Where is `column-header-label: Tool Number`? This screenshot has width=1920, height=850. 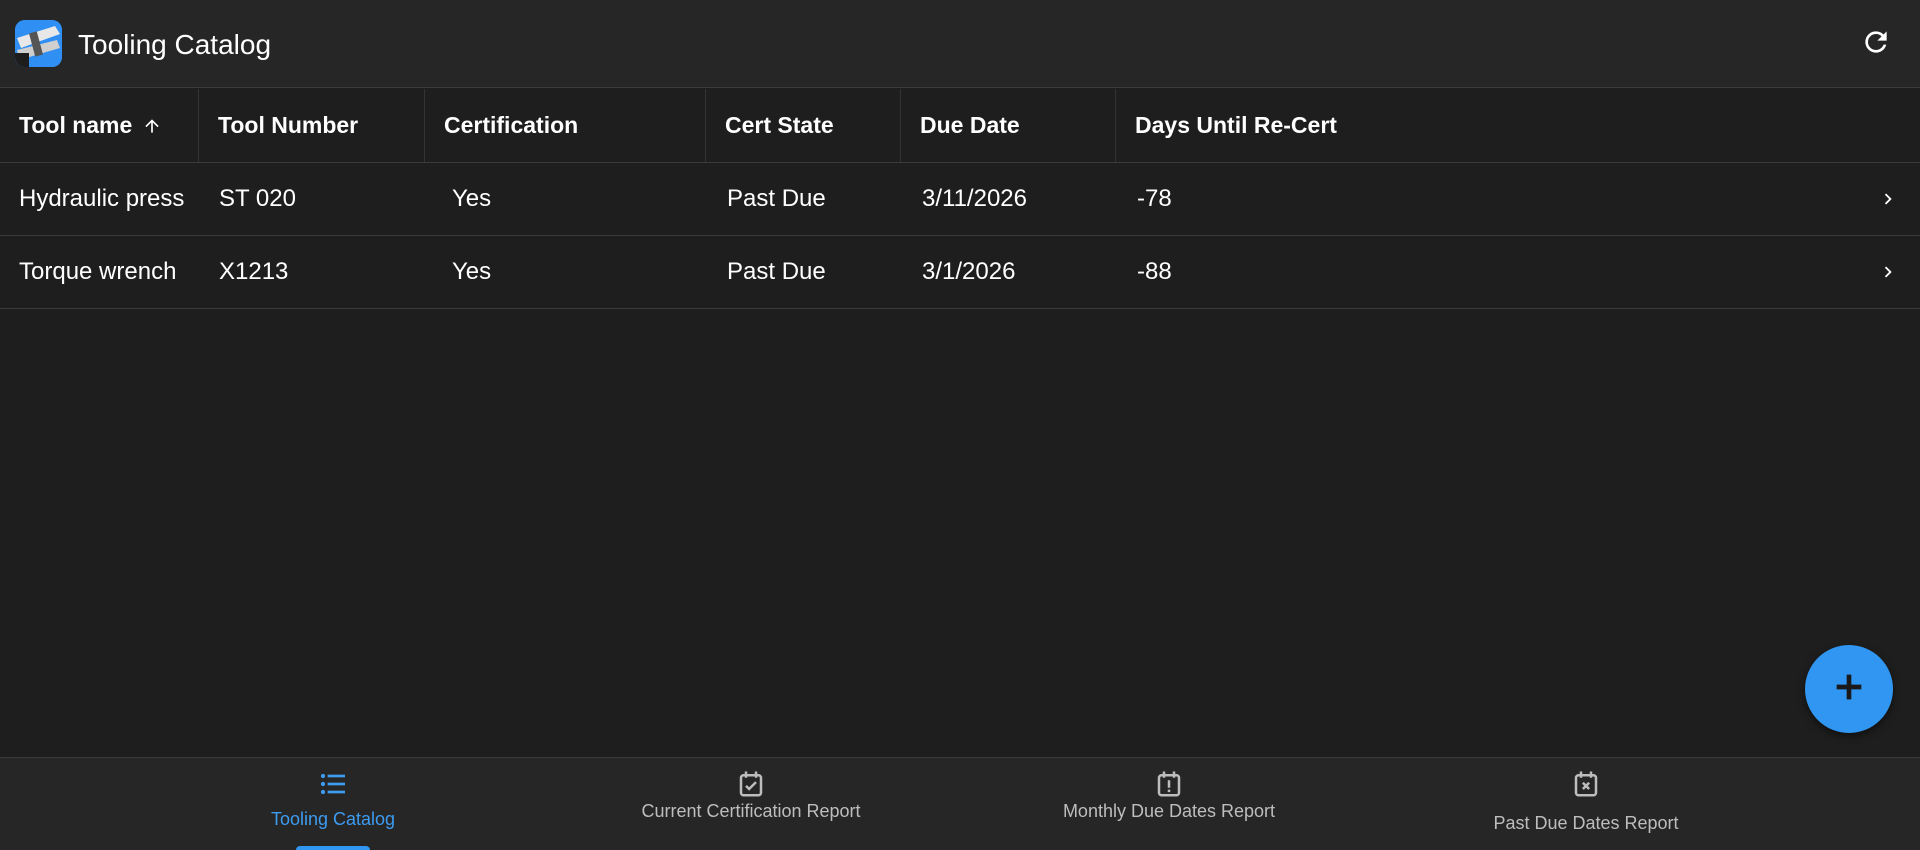
column-header-label: Tool Number is located at coordinates (288, 125).